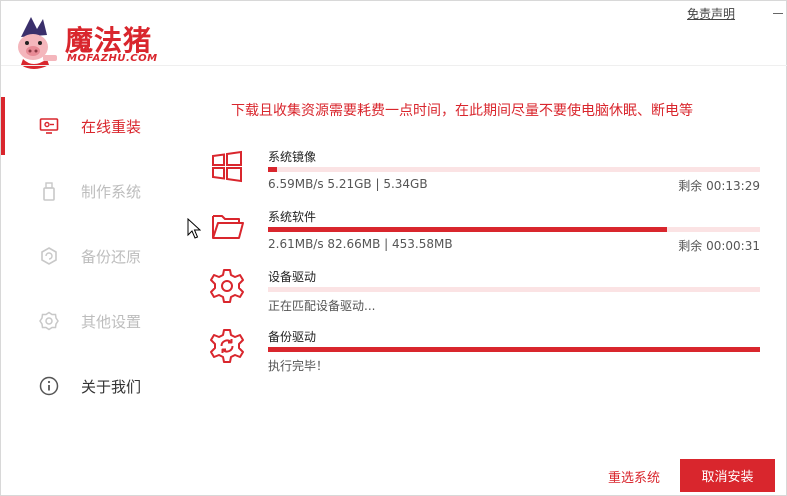  Describe the element at coordinates (3, 126) in the screenshot. I see `active-indicator` at that location.